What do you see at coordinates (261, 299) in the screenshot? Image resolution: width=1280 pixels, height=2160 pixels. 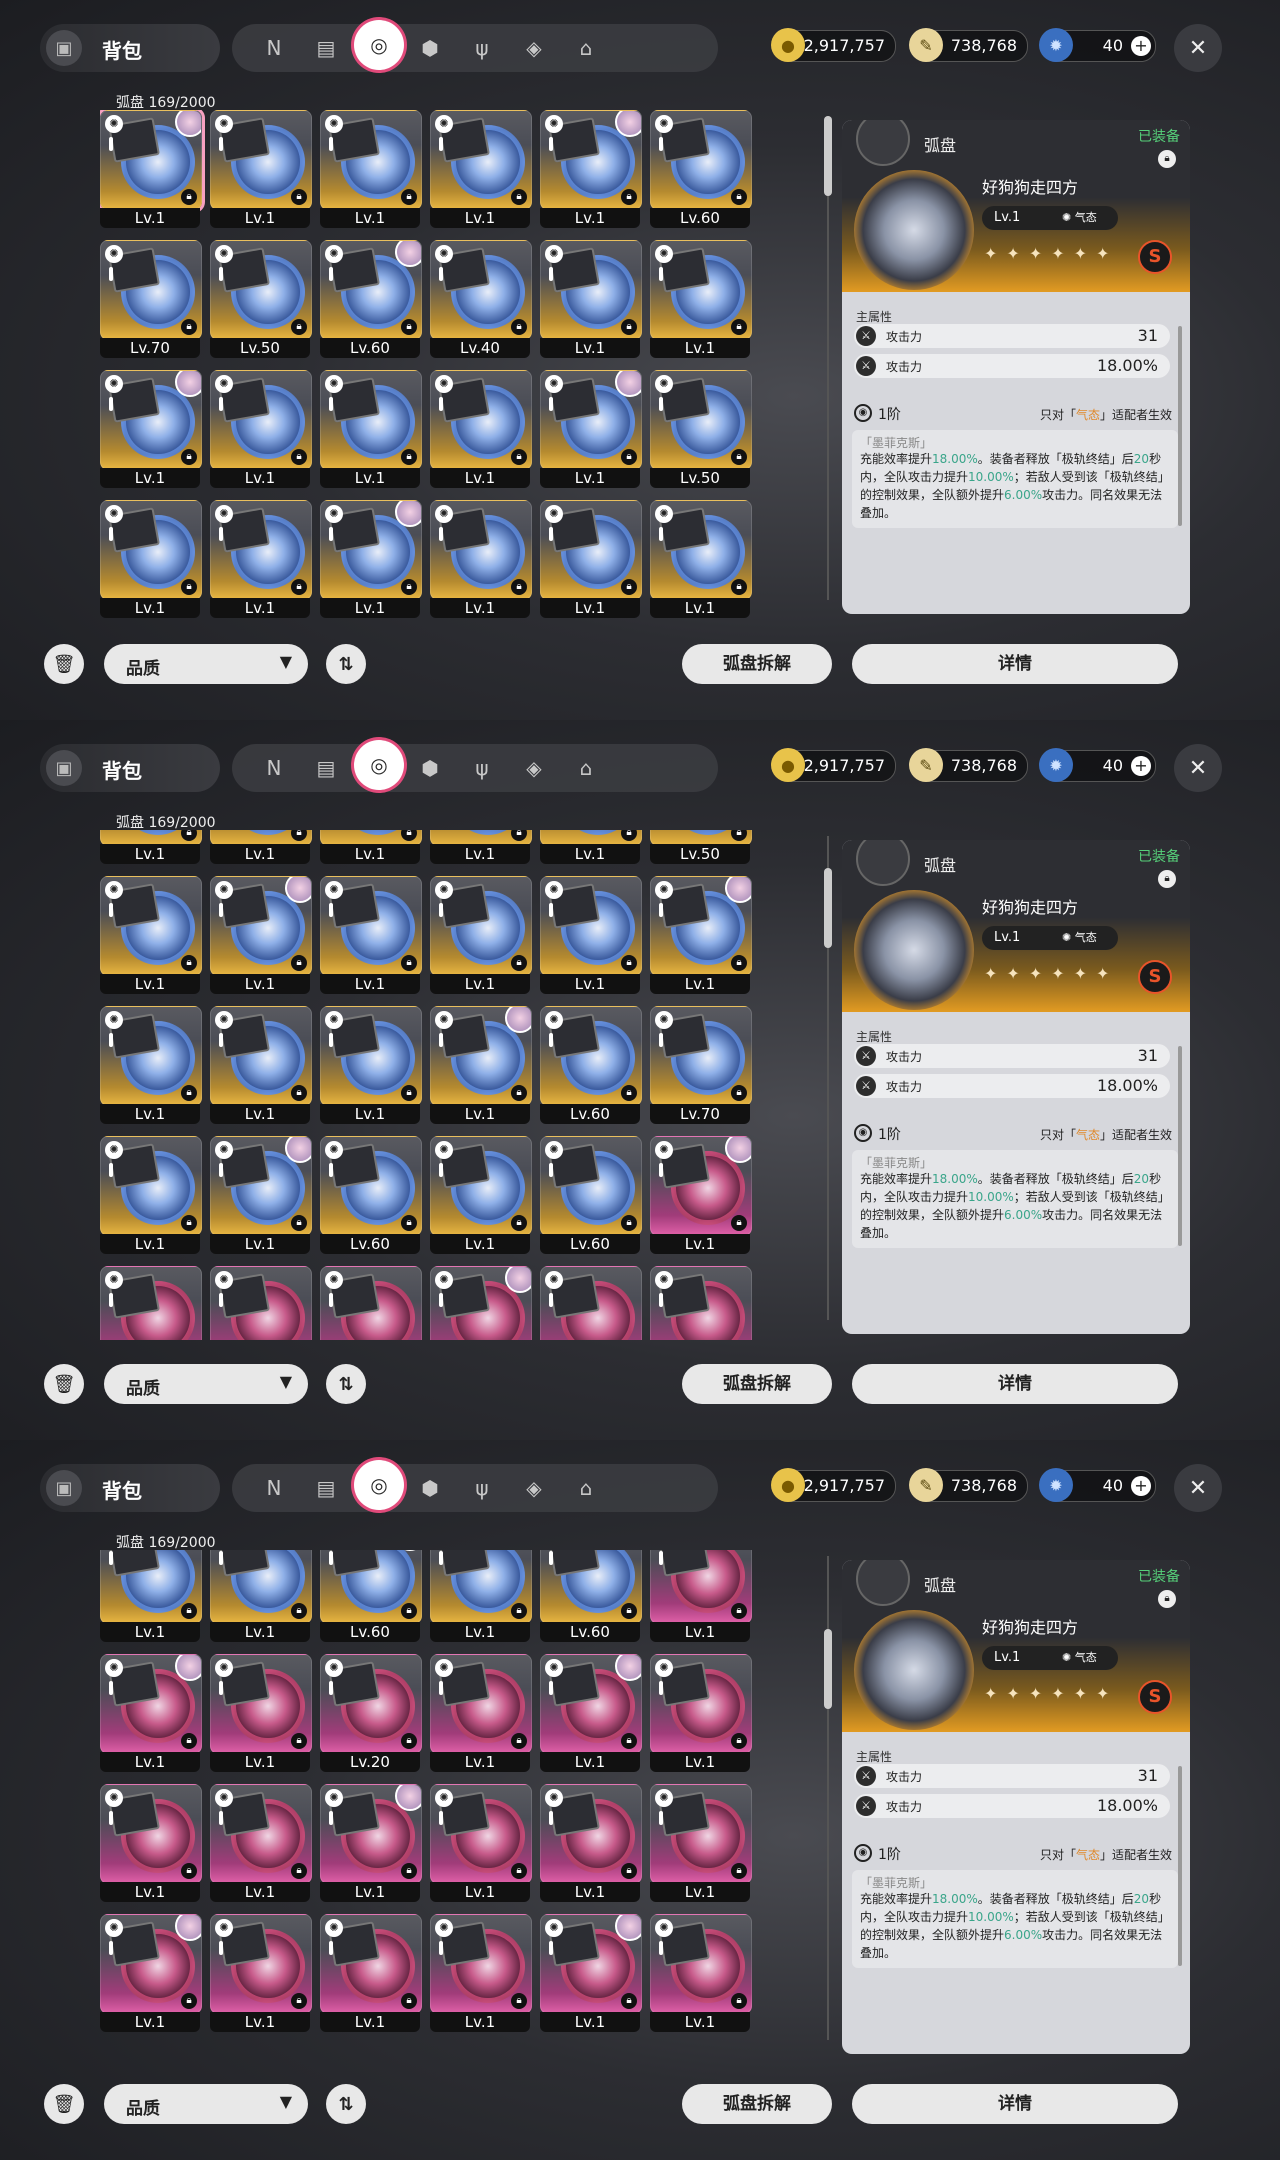 I see `disc-card: ✺ 🔒︎ Lv.50` at bounding box center [261, 299].